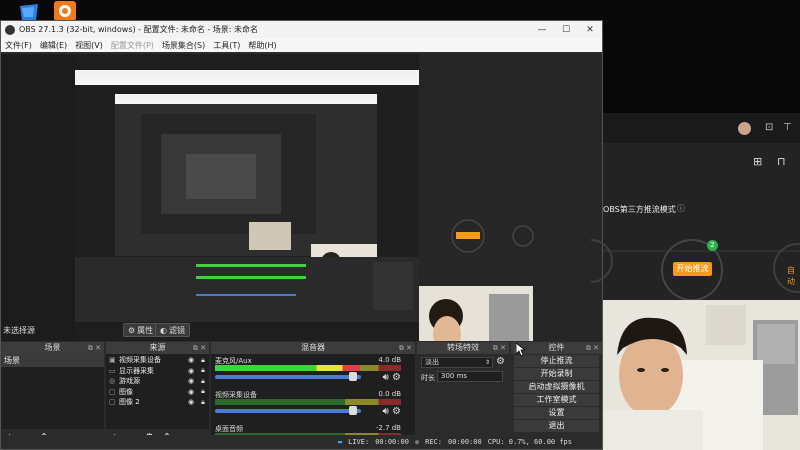 This screenshot has width=800, height=450. I want to click on duration-value: 300 ms, so click(454, 376).